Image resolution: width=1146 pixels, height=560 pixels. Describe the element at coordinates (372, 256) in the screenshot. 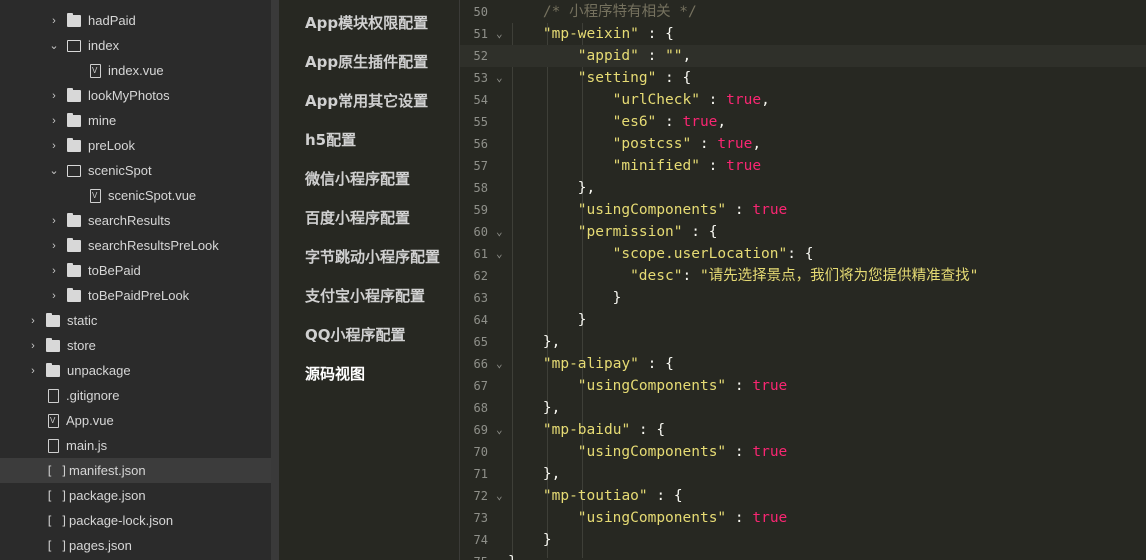

I see `menu-item: 字节跳动小程序配置` at that location.